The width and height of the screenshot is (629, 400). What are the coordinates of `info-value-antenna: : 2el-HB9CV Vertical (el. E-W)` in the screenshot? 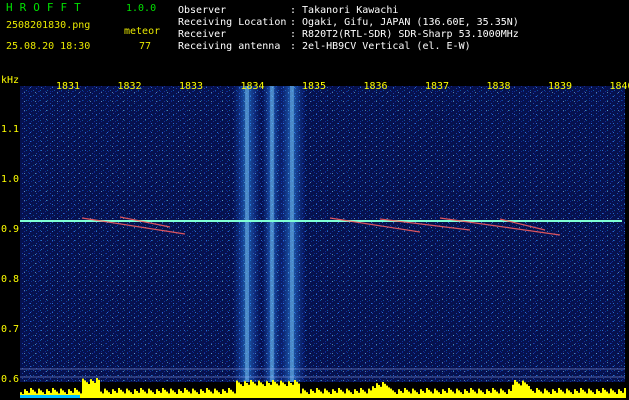 It's located at (380, 46).